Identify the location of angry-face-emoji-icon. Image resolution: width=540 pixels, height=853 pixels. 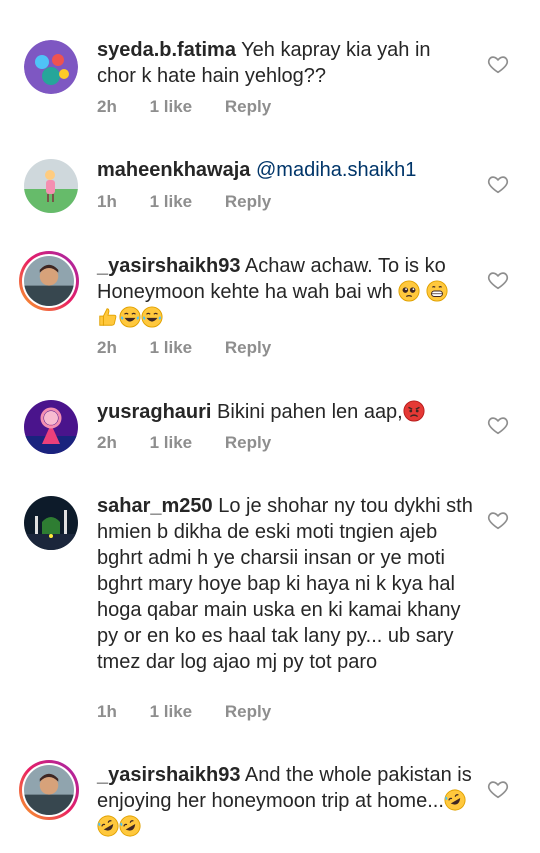
(414, 411).